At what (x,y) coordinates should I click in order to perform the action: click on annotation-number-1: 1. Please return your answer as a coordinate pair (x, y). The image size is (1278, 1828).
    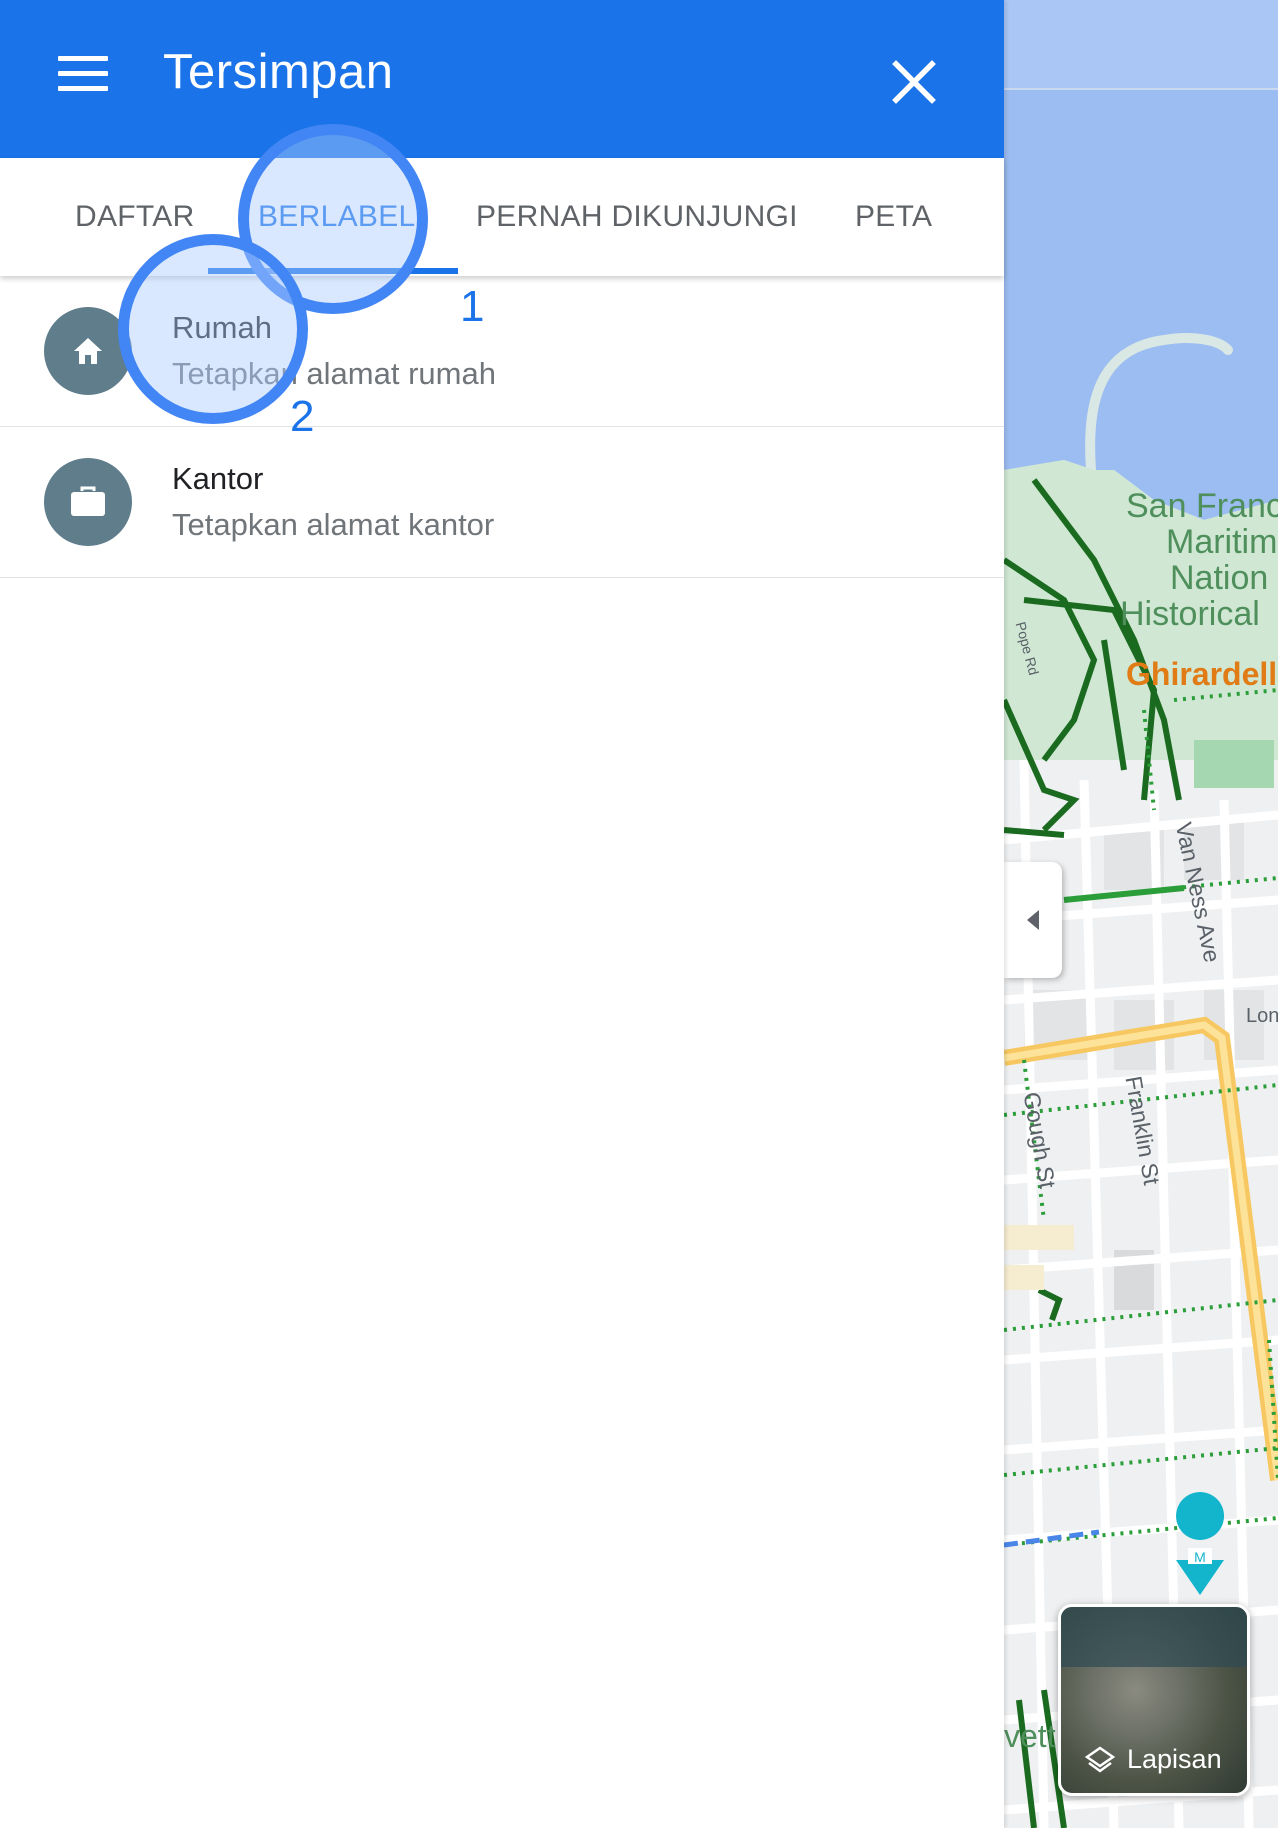
    Looking at the image, I should click on (472, 306).